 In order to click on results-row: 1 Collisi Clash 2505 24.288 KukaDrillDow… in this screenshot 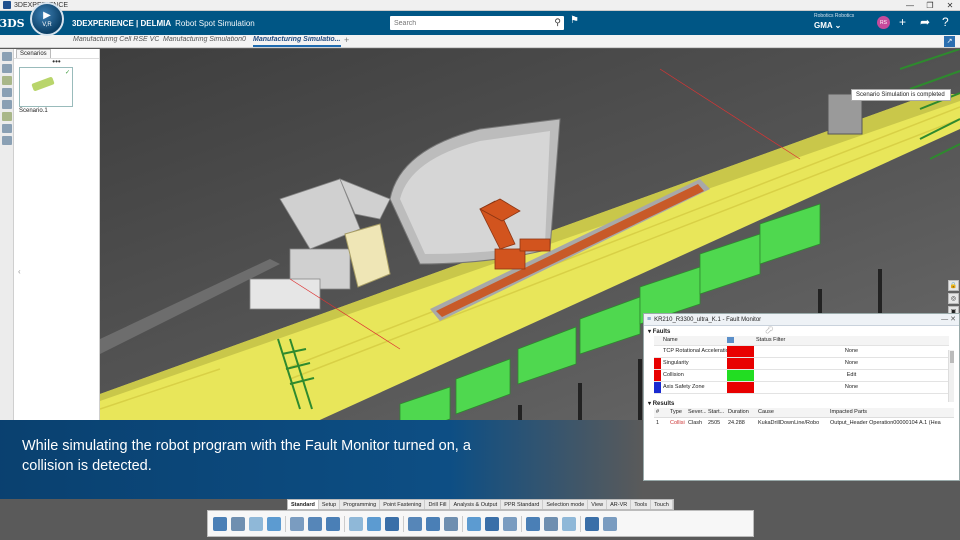, I will do `click(804, 423)`.